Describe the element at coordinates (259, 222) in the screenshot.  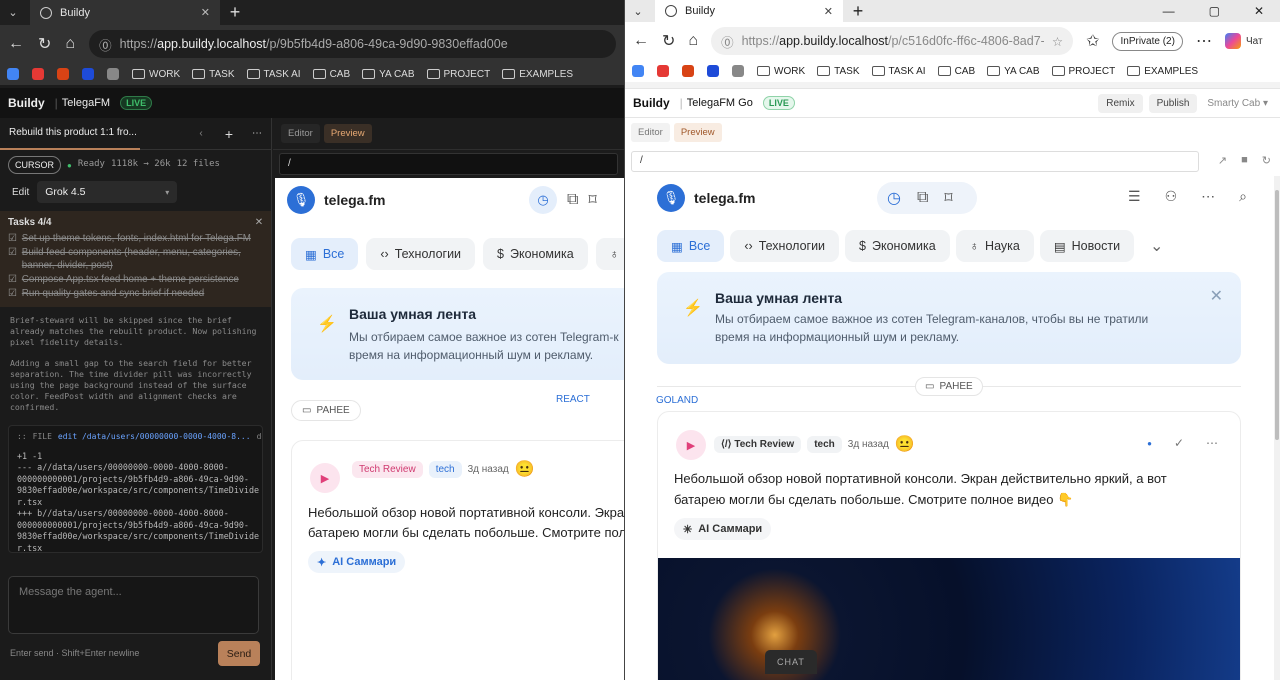
I see `close-tasks-icon: ✕` at that location.